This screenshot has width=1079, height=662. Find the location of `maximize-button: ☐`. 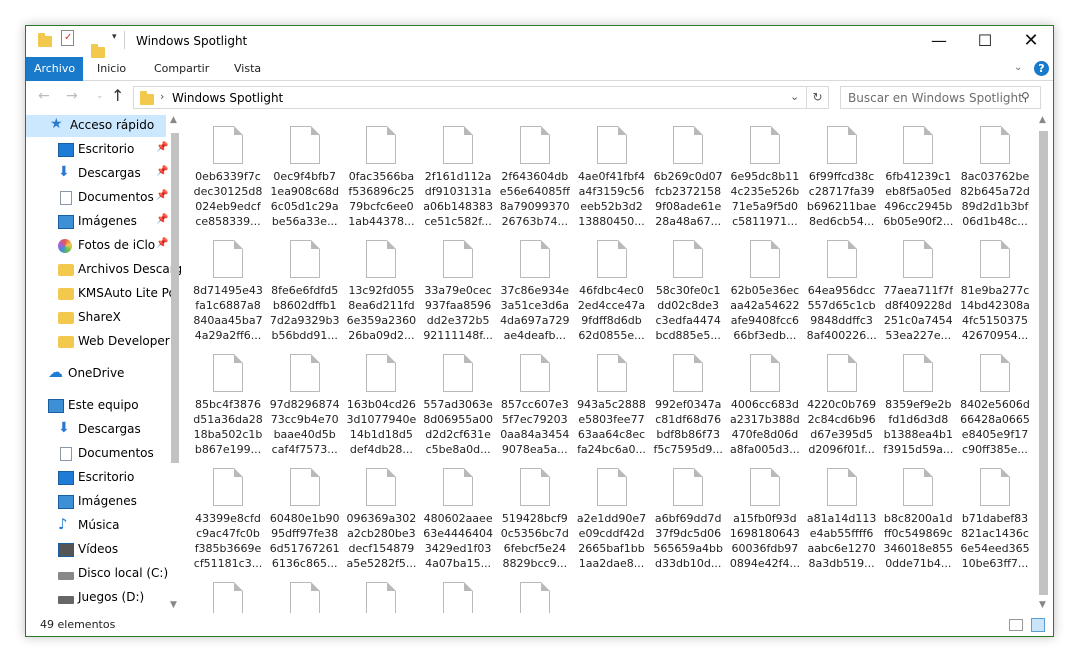

maximize-button: ☐ is located at coordinates (985, 41).